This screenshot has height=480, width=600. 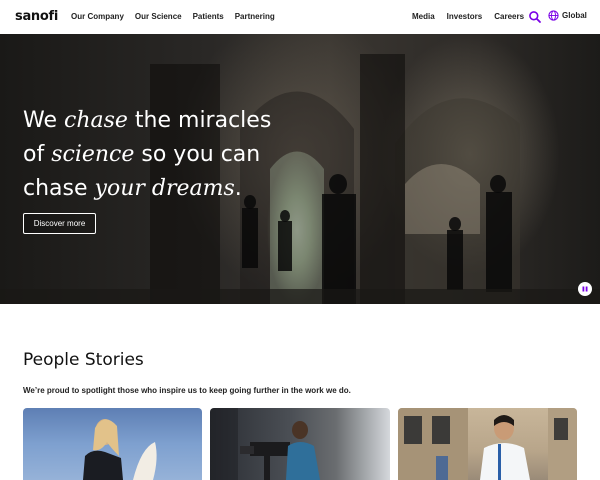 I want to click on nav-careers: Careers, so click(x=509, y=16).